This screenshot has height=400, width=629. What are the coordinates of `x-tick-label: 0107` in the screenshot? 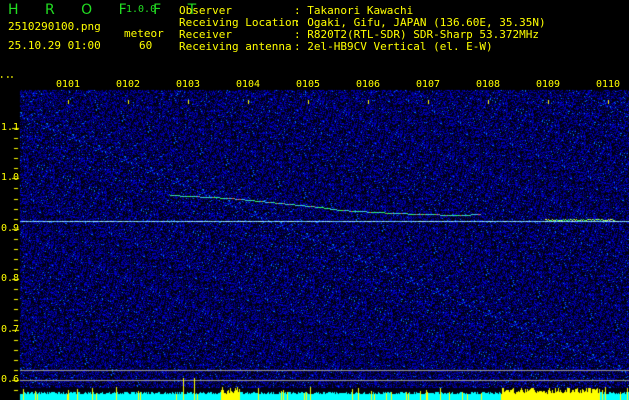 It's located at (428, 84).